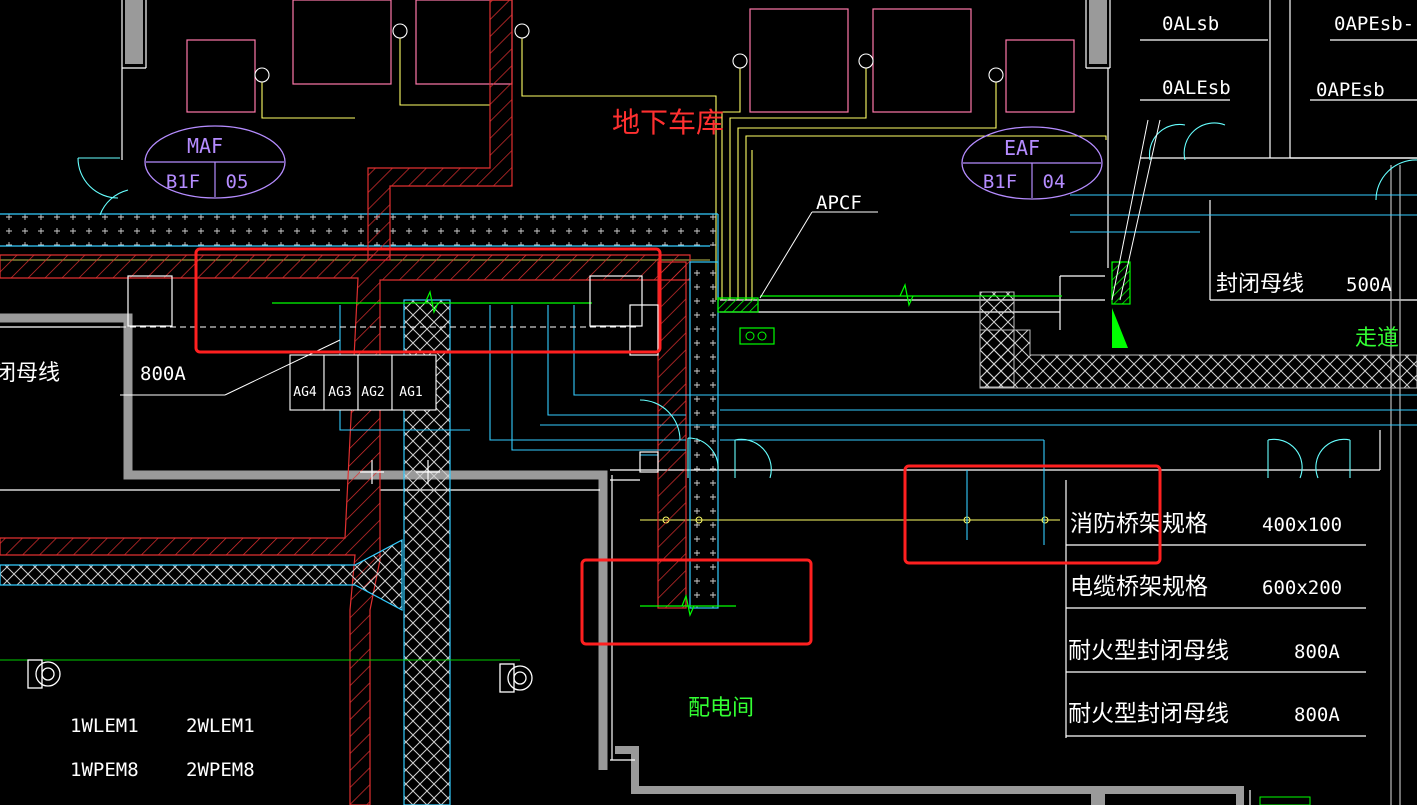 Image resolution: width=1417 pixels, height=805 pixels. Describe the element at coordinates (629, 53) in the screenshot. I see `light-fixtures` at that location.